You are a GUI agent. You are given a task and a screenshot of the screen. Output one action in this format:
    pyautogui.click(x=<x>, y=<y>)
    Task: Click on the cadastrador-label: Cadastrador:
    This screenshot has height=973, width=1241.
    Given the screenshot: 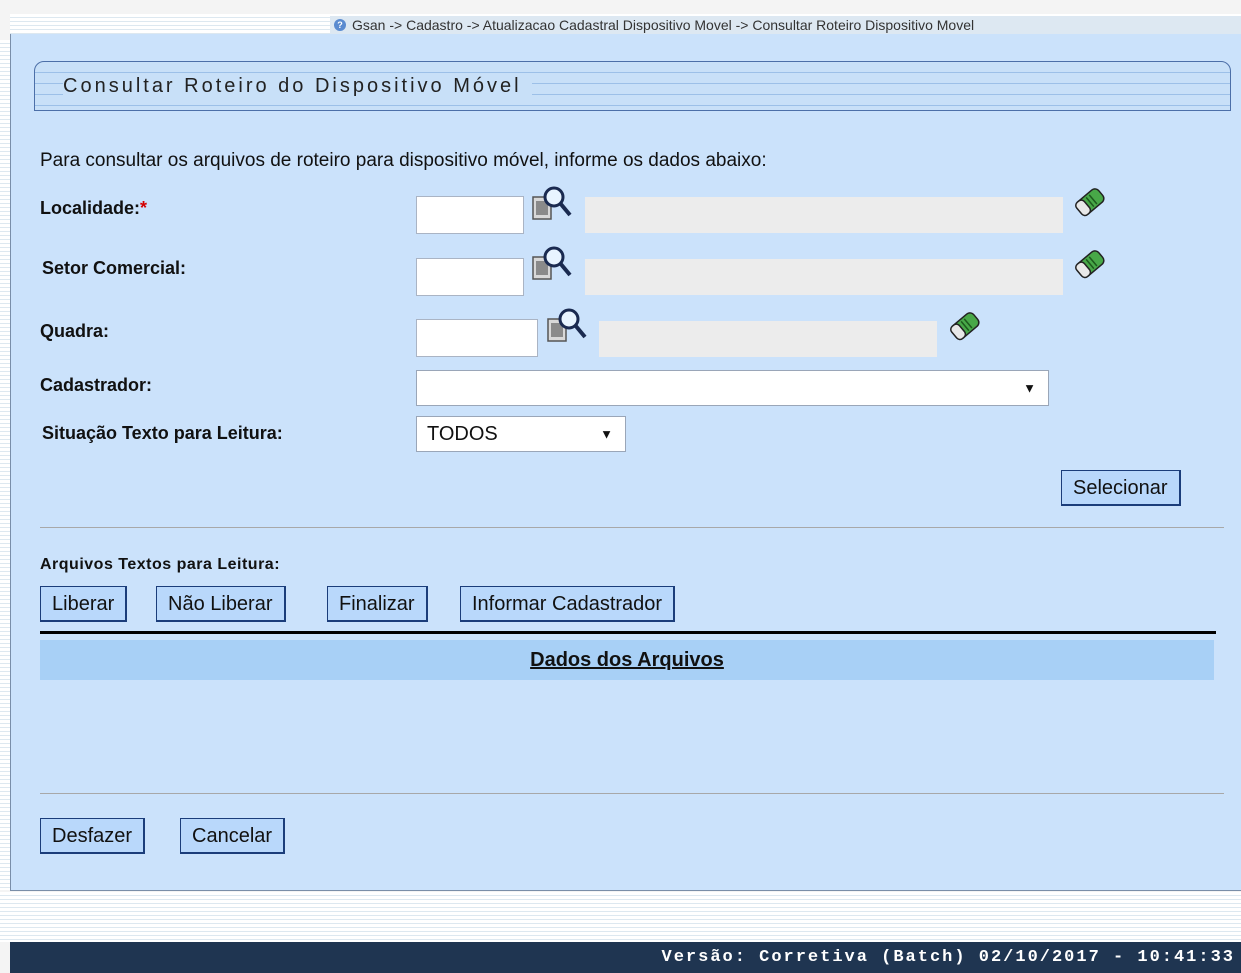 What is the action you would take?
    pyautogui.click(x=96, y=385)
    